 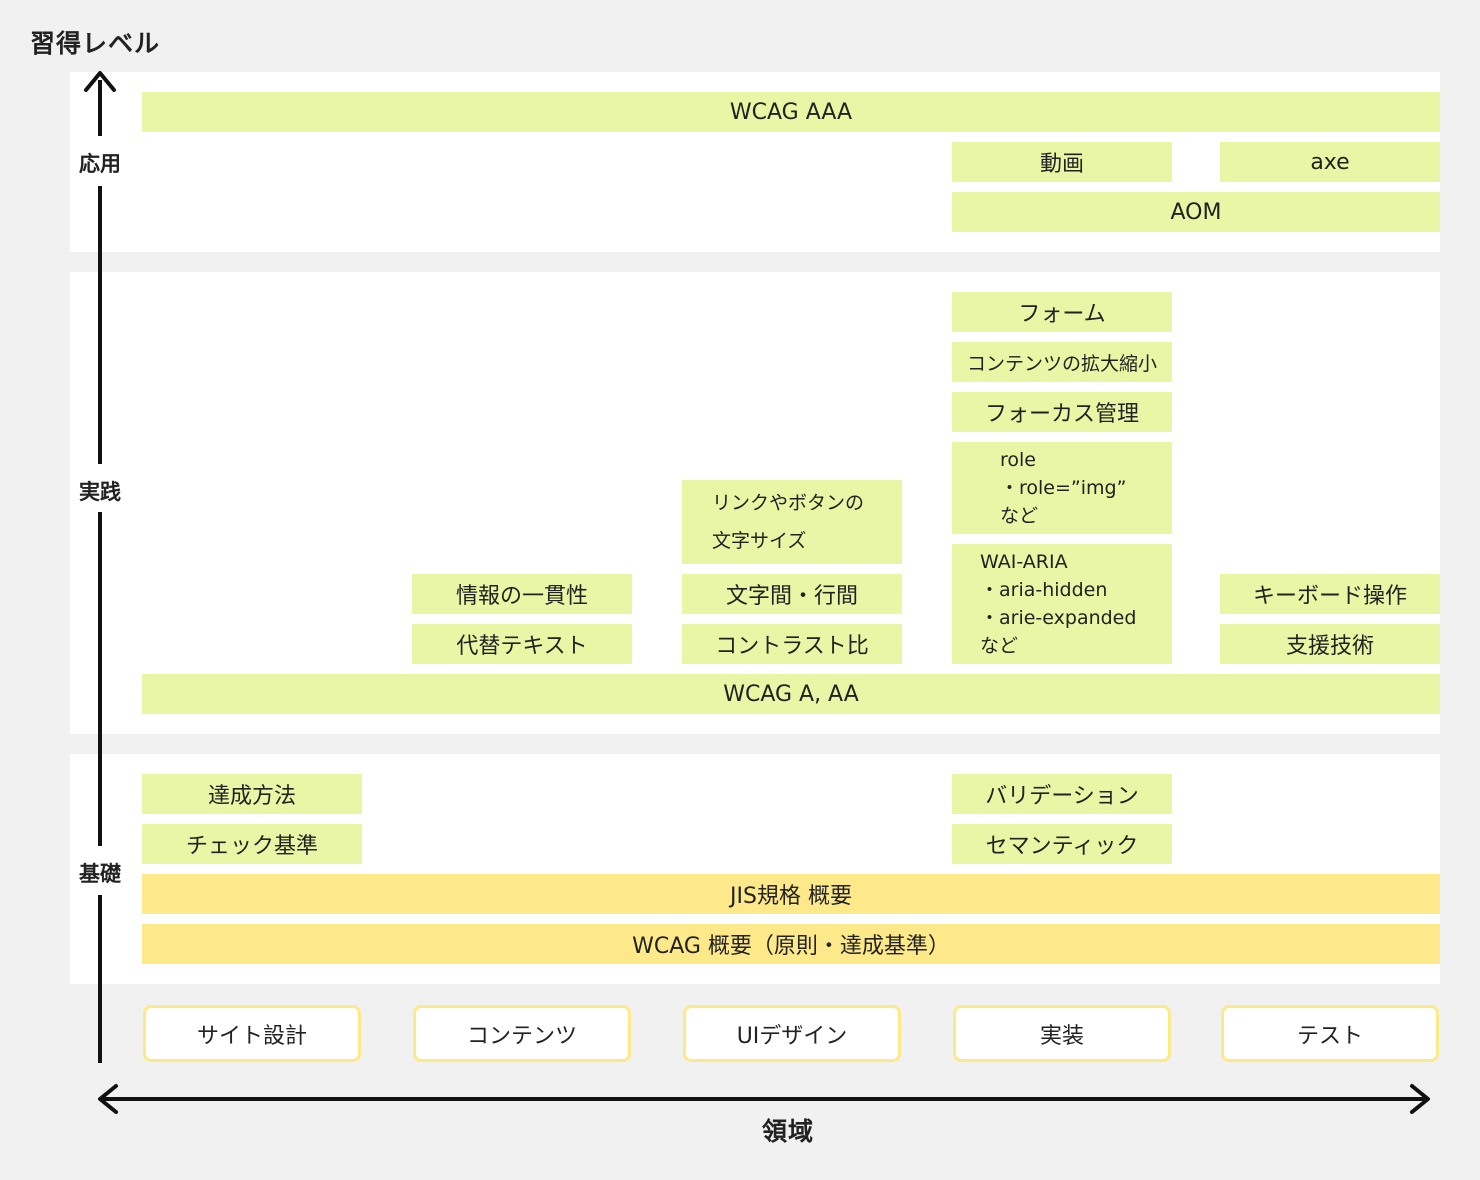 I want to click on skill-role-line1: role, so click(x=1018, y=460).